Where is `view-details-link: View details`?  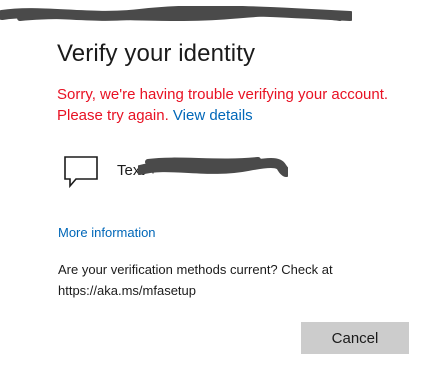 view-details-link: View details is located at coordinates (213, 115).